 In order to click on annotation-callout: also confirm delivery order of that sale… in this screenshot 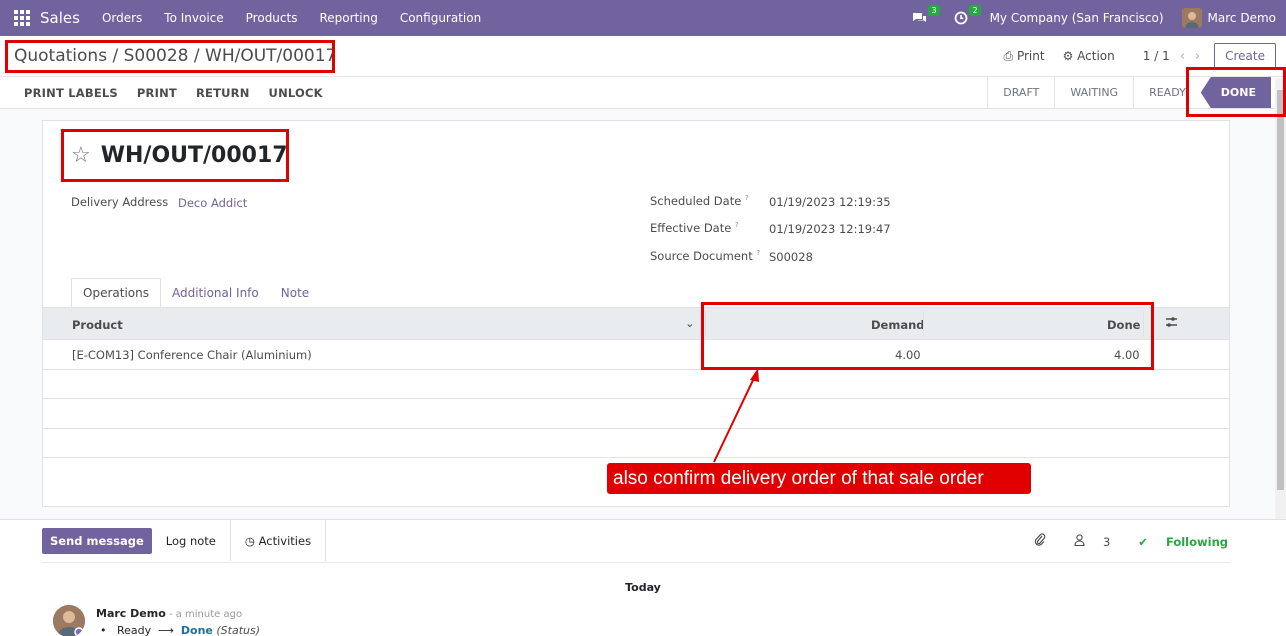, I will do `click(819, 478)`.